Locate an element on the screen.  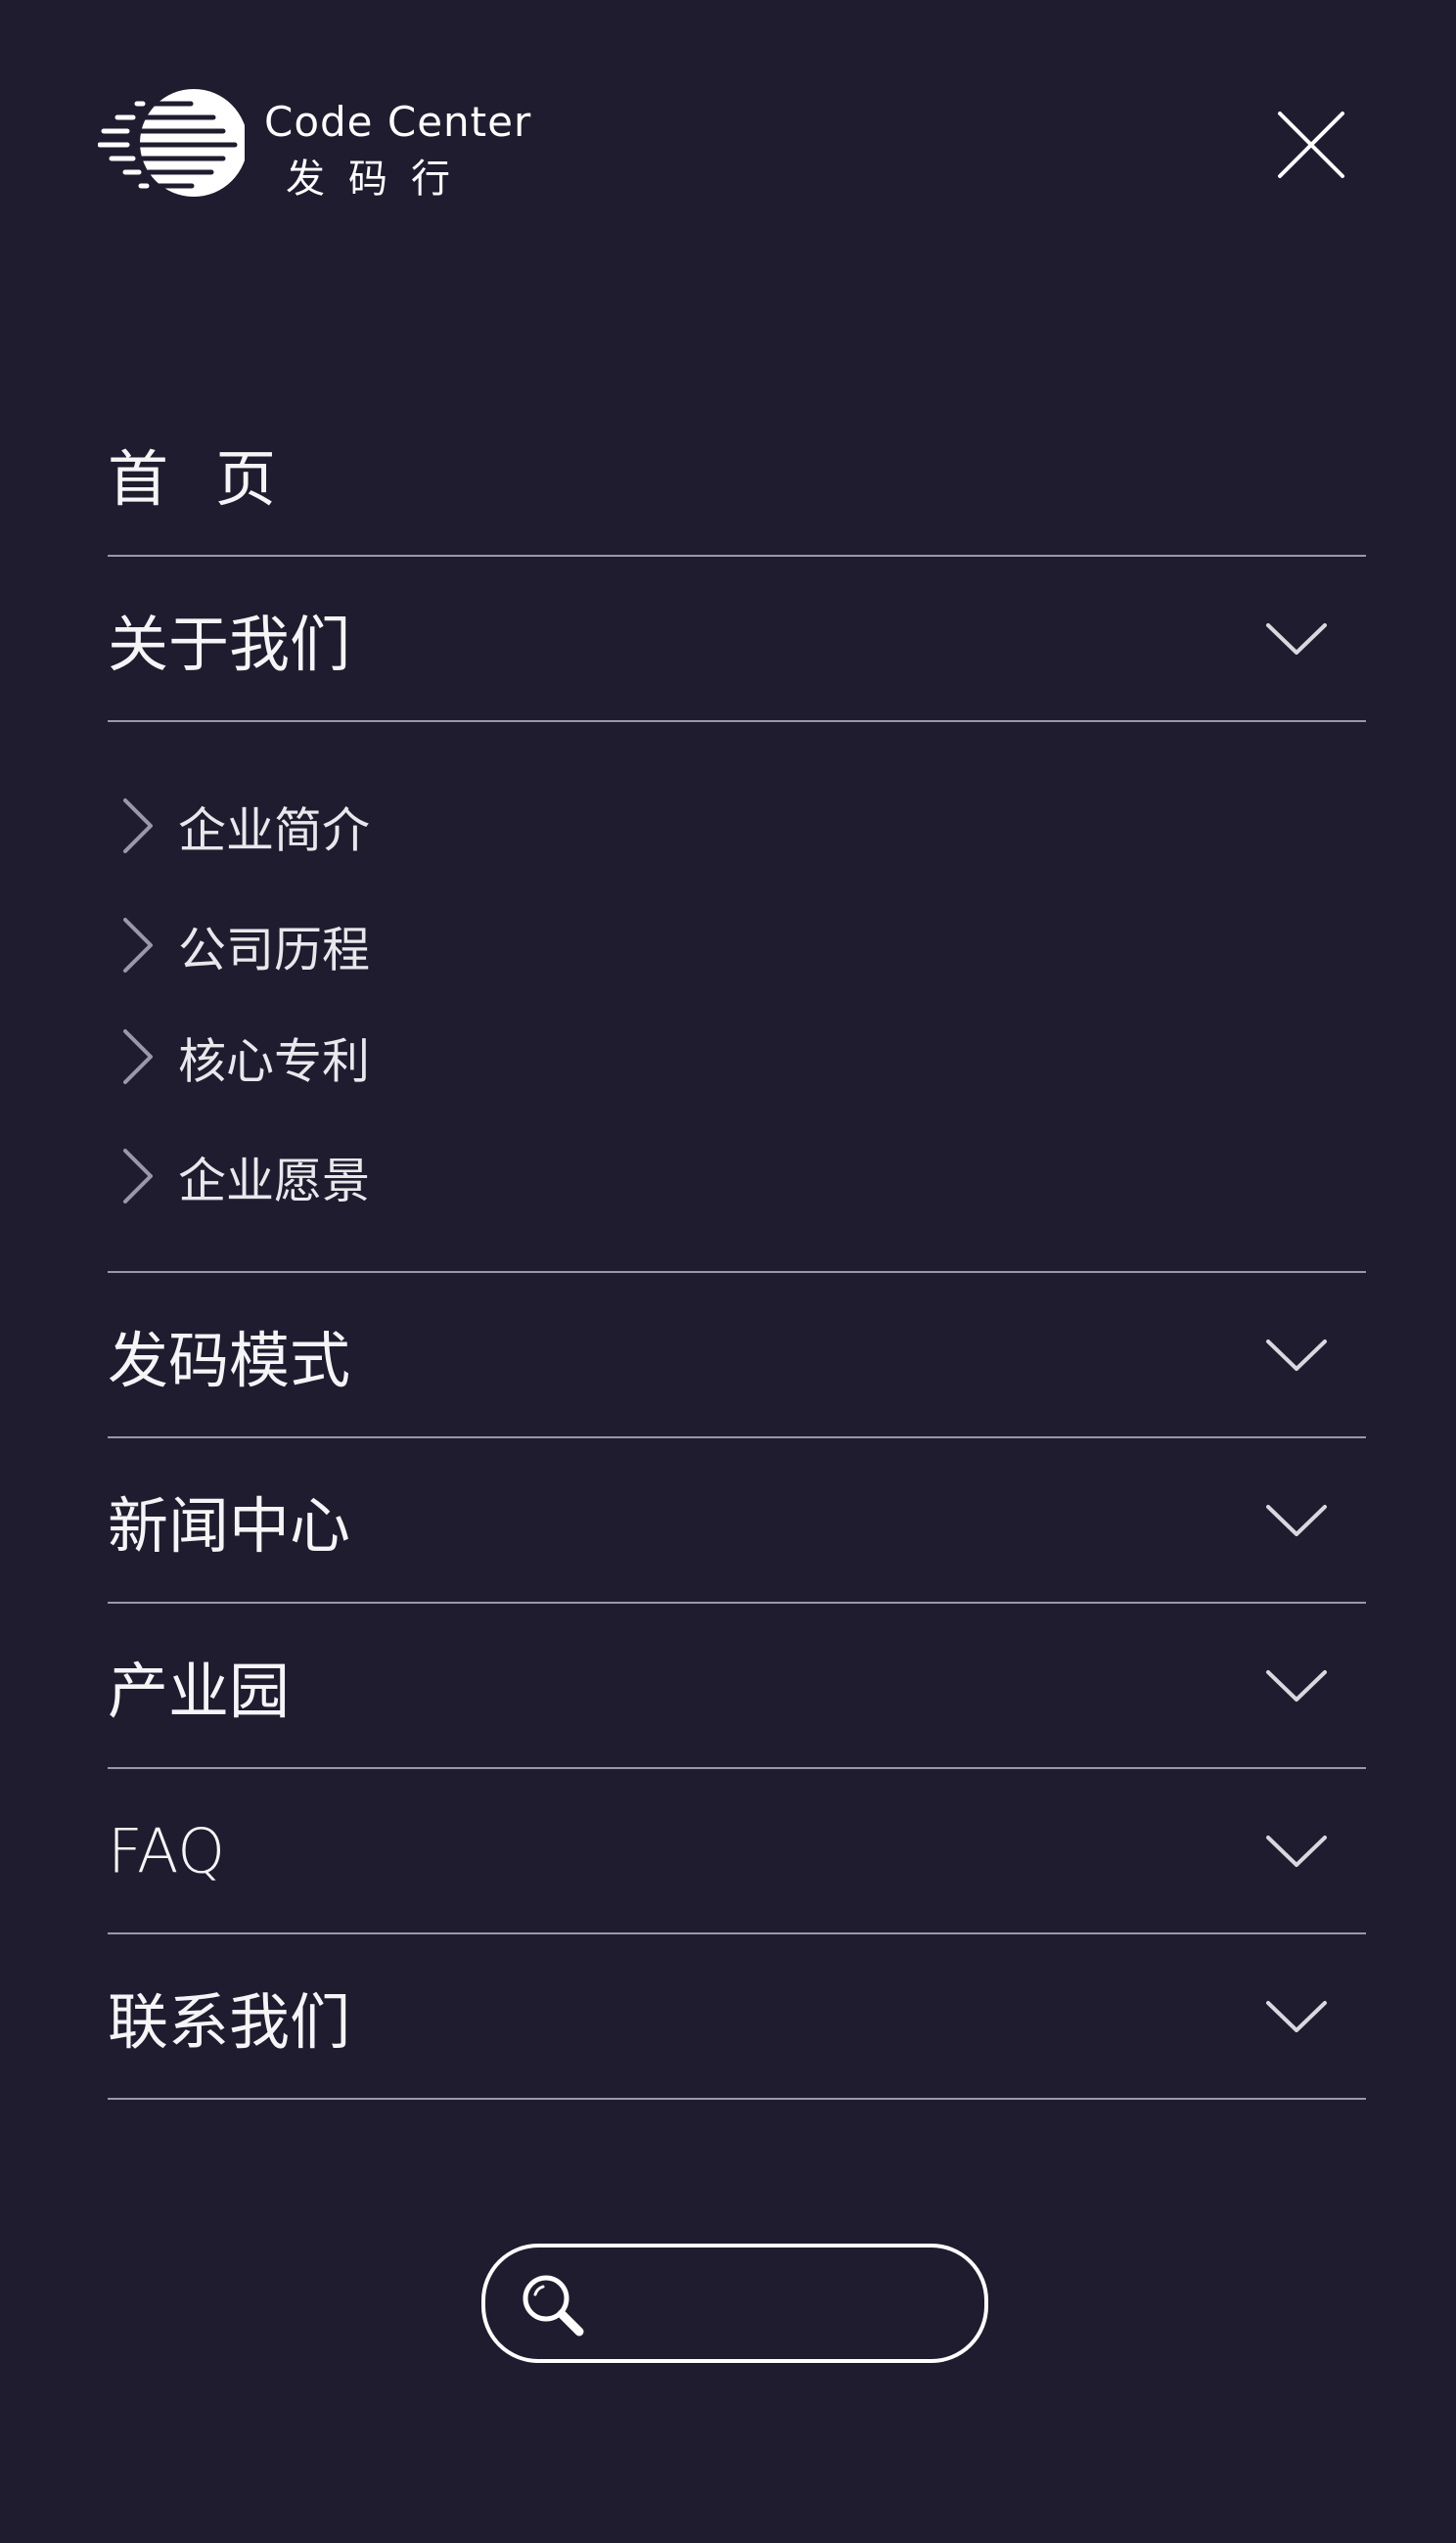
submenu-item-label: 核心专利 is located at coordinates (274, 1062).